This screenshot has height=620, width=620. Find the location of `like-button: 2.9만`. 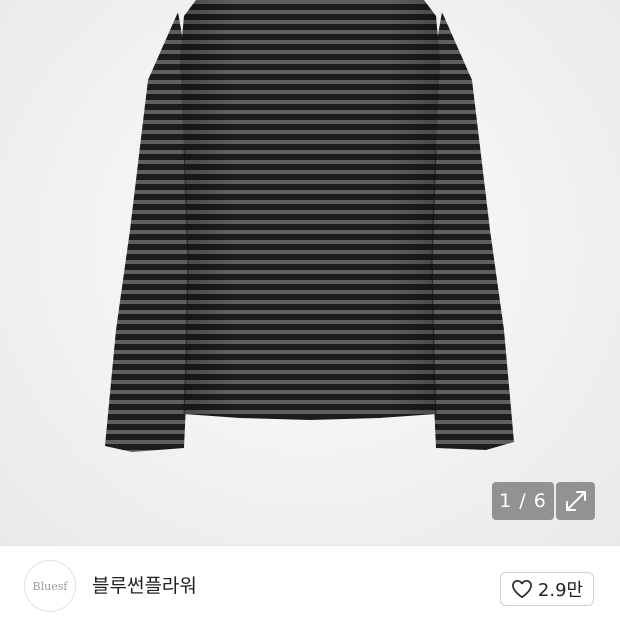

like-button: 2.9만 is located at coordinates (547, 589).